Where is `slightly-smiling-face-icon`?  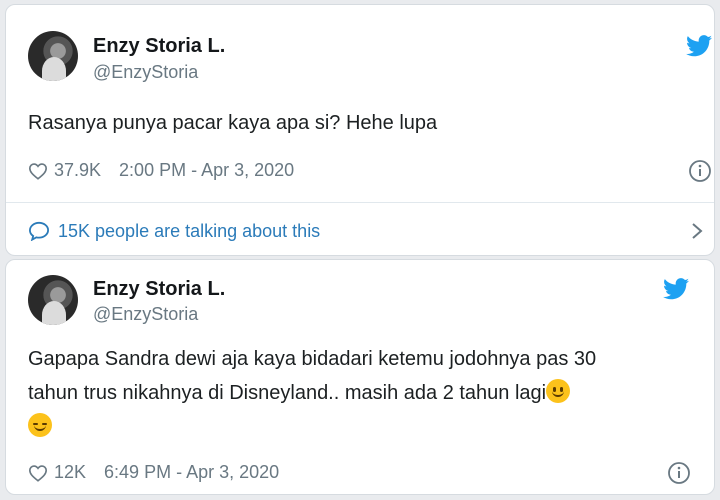
slightly-smiling-face-icon is located at coordinates (558, 391).